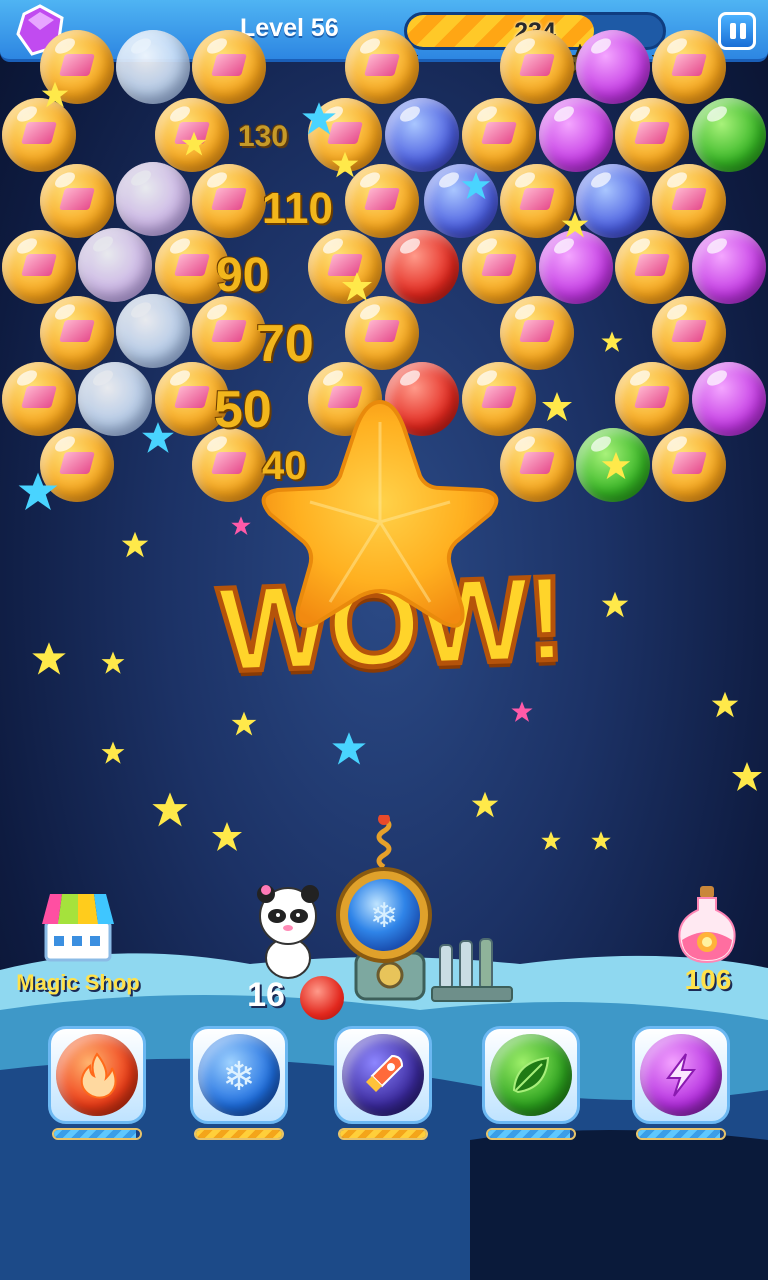 The height and width of the screenshot is (1280, 768). What do you see at coordinates (422, 135) in the screenshot?
I see `rocket-bubble` at bounding box center [422, 135].